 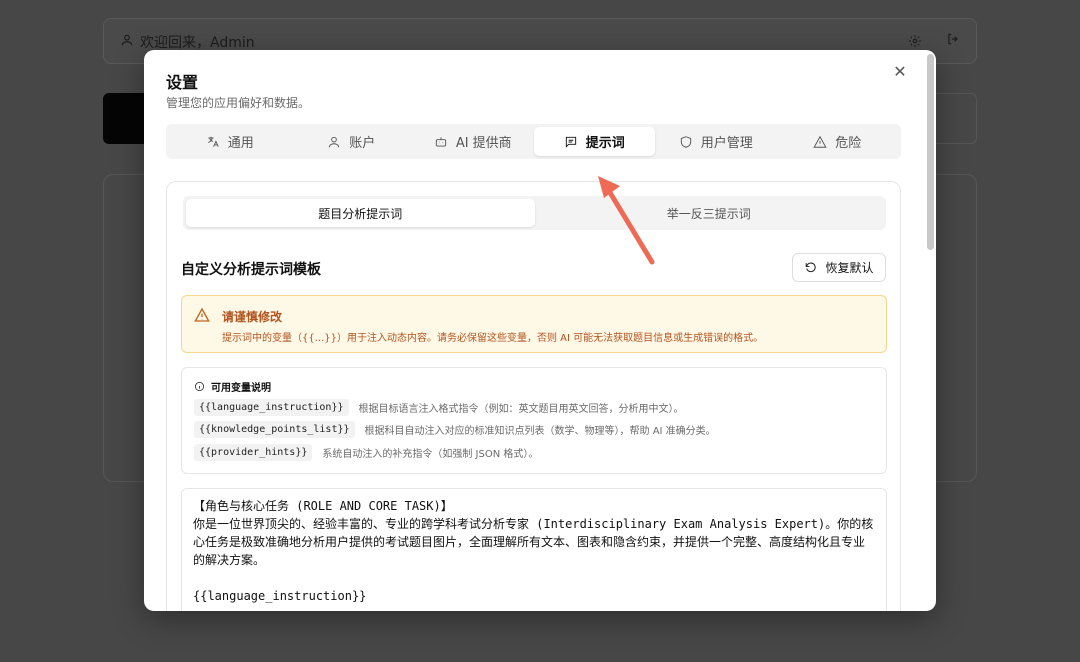 What do you see at coordinates (271, 407) in the screenshot?
I see `variable-code: {{language_instruction}}` at bounding box center [271, 407].